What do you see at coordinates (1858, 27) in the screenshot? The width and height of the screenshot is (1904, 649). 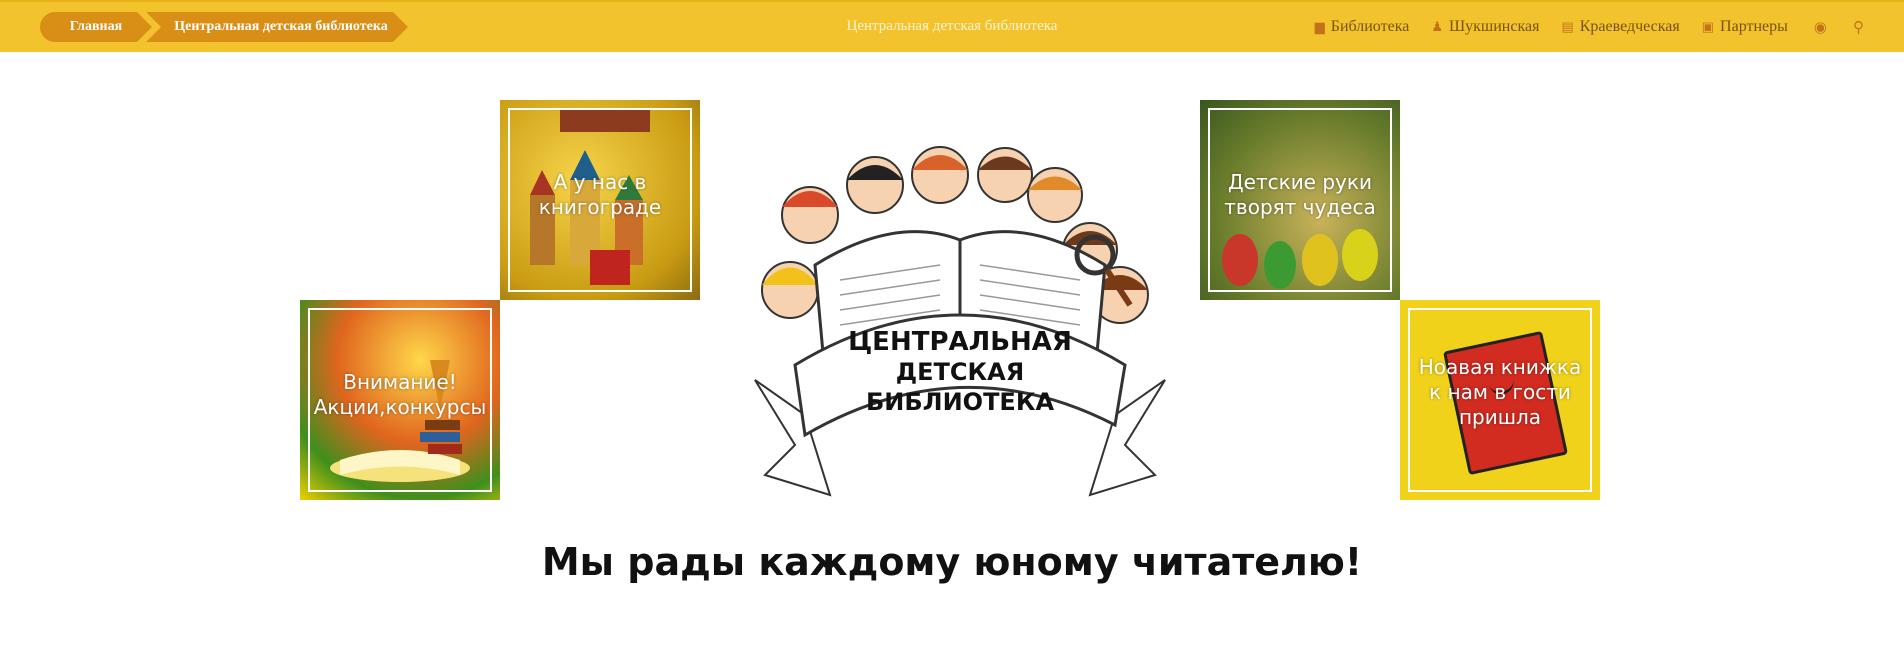 I see `search-icon: ⚲` at bounding box center [1858, 27].